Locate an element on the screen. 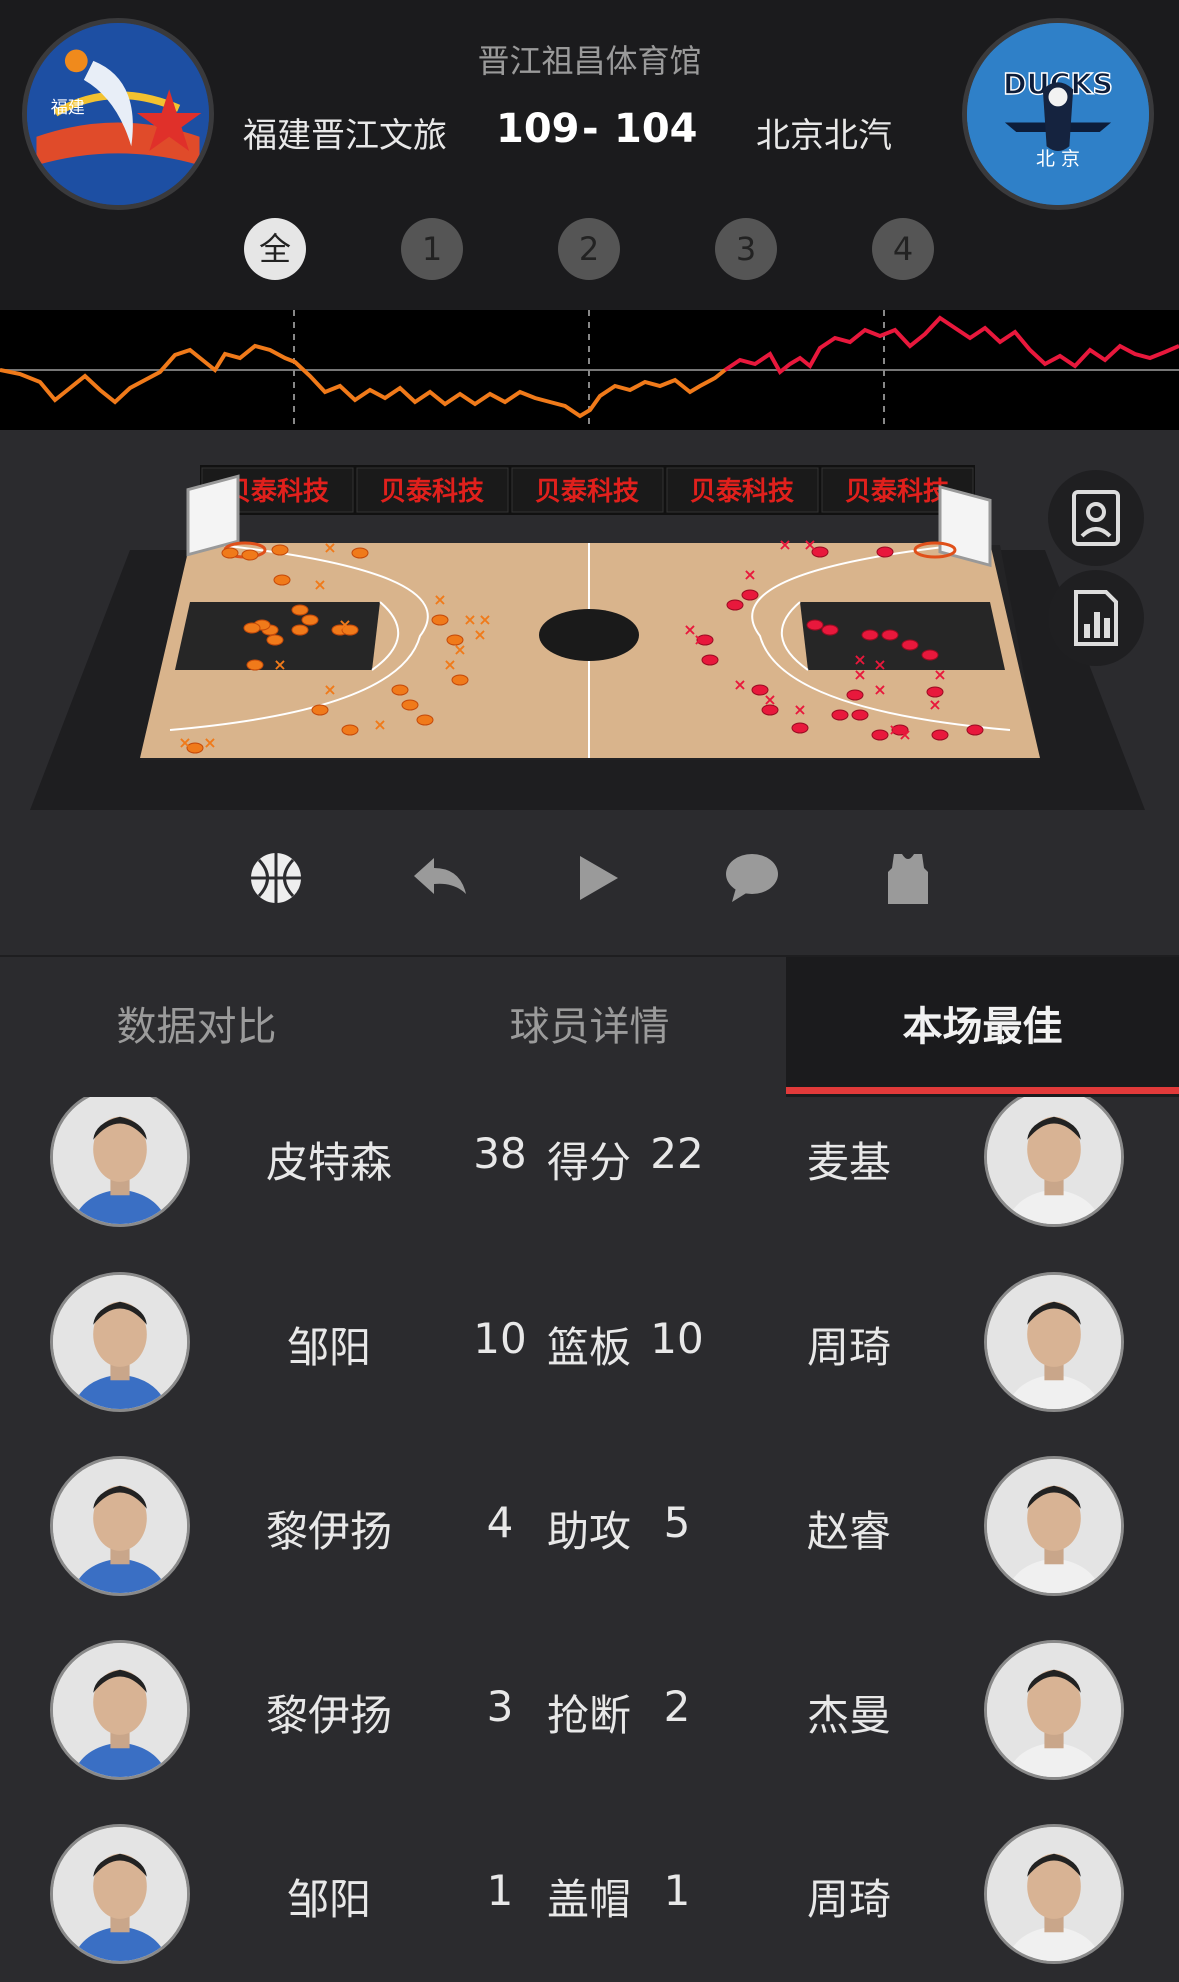  tab-stats-compare: 数据对比 is located at coordinates (196, 1027).